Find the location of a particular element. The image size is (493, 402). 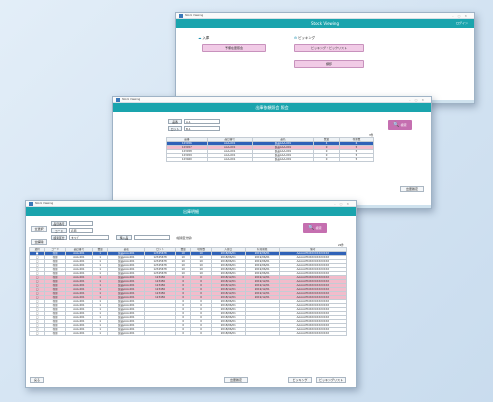

header-title: 出庫依頼照会 照会 is located at coordinates (272, 107).